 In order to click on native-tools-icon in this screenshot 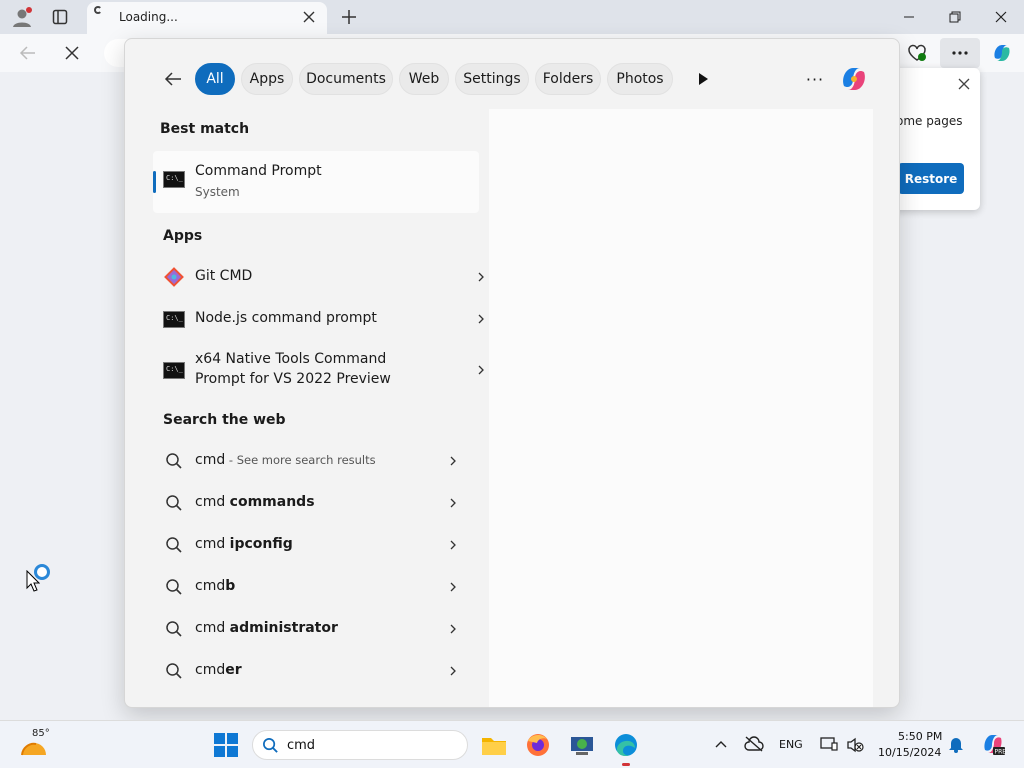, I will do `click(174, 370)`.